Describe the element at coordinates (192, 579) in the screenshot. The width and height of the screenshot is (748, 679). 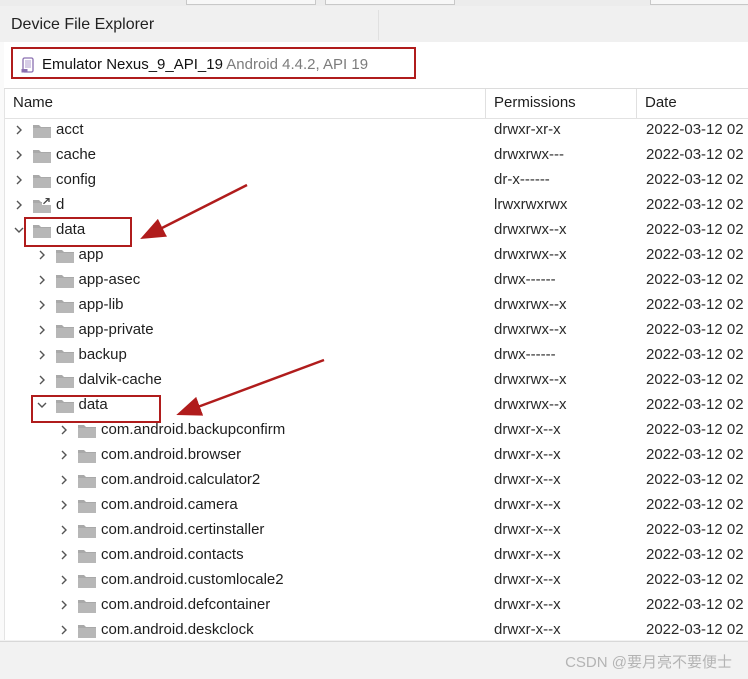
I see `row-name: com.android.customlocale2` at that location.